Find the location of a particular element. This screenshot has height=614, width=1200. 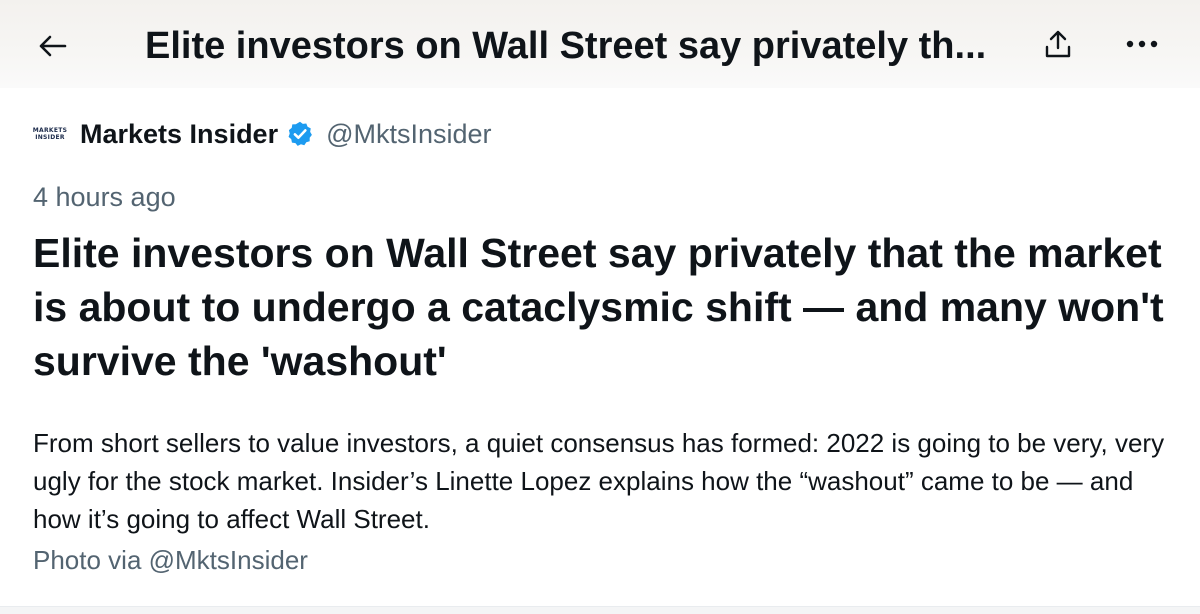

photo-credit: Photo via @MktsInsider is located at coordinates (170, 560).